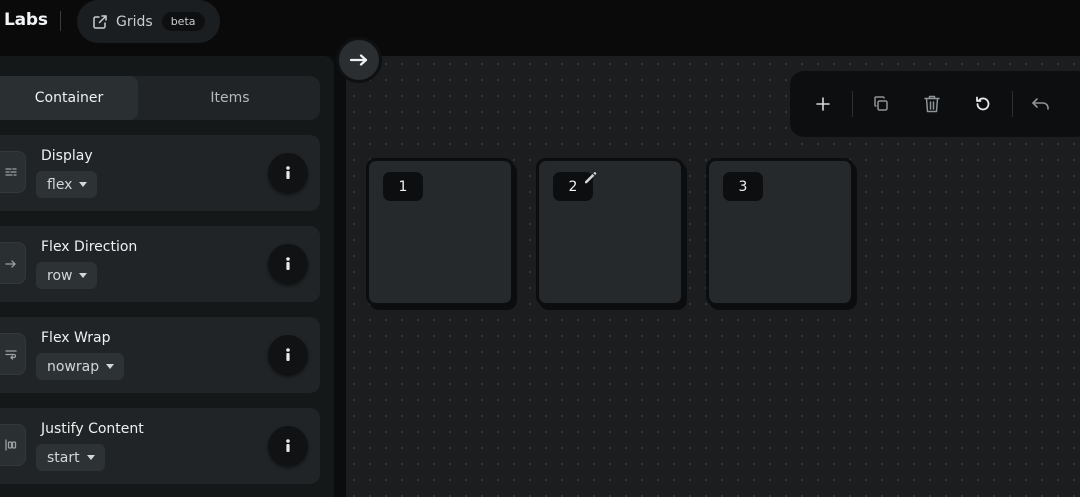 Image resolution: width=1080 pixels, height=497 pixels. I want to click on display-icon, so click(13, 172).